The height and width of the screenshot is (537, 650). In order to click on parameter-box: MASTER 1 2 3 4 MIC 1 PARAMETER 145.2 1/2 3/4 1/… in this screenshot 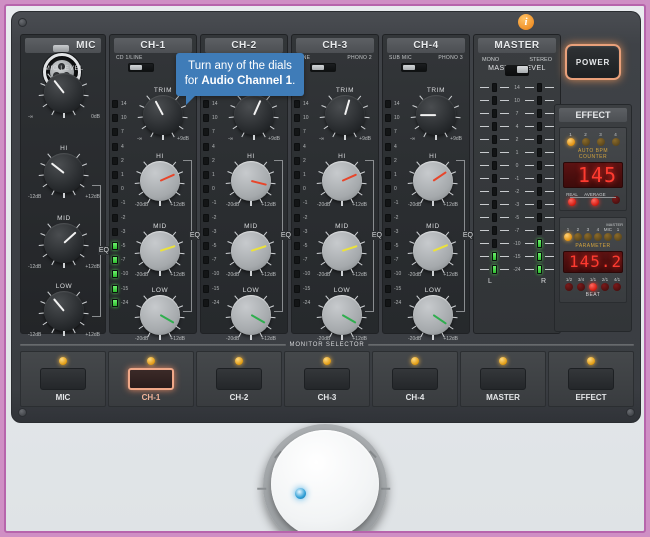, I will do `click(593, 260)`.